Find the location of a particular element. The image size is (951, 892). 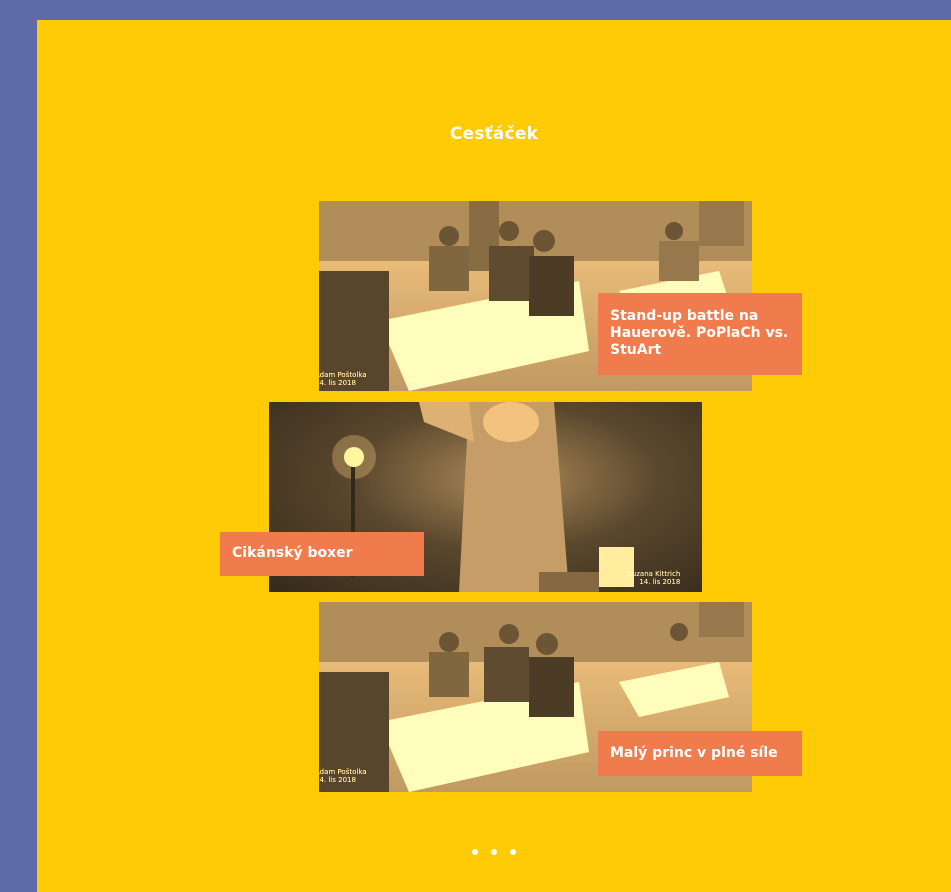

article-title: Cikánský boxer is located at coordinates (292, 553).